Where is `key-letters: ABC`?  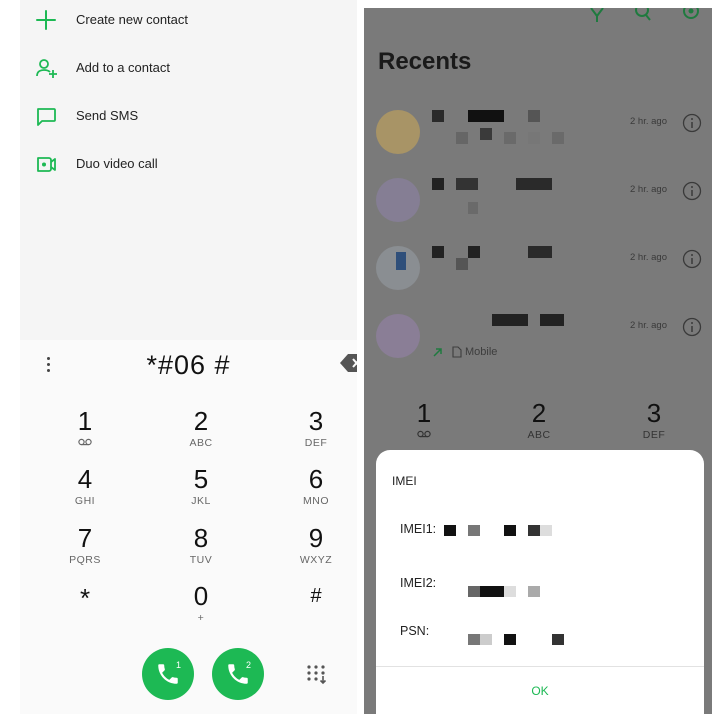
key-letters: ABC is located at coordinates (539, 435).